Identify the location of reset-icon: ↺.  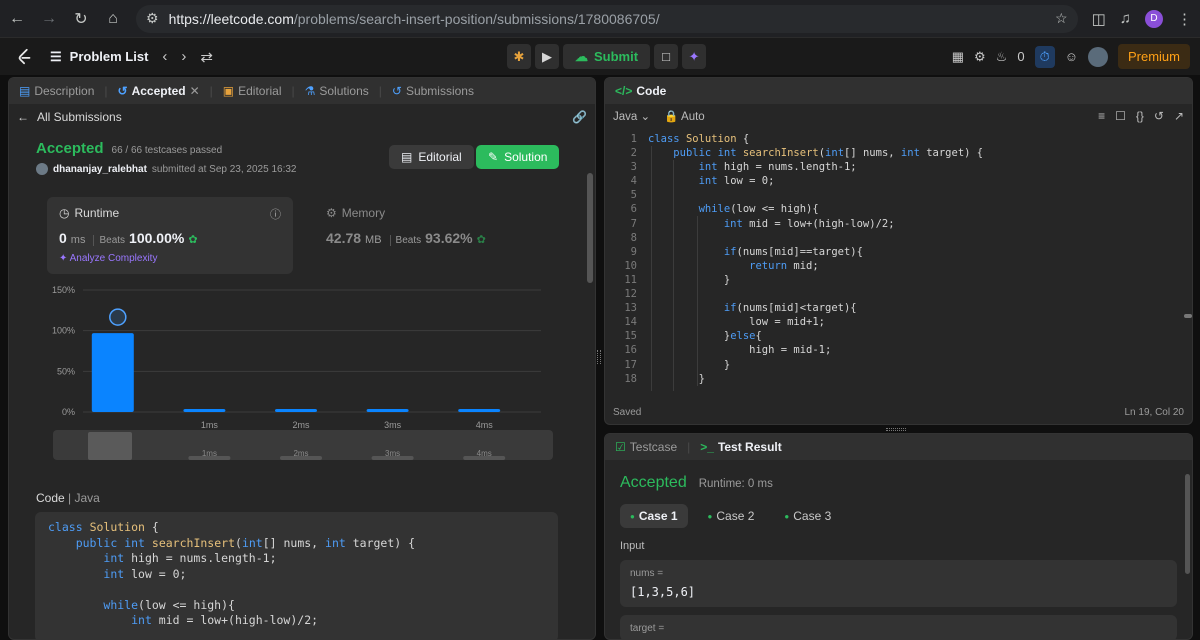
(1159, 116).